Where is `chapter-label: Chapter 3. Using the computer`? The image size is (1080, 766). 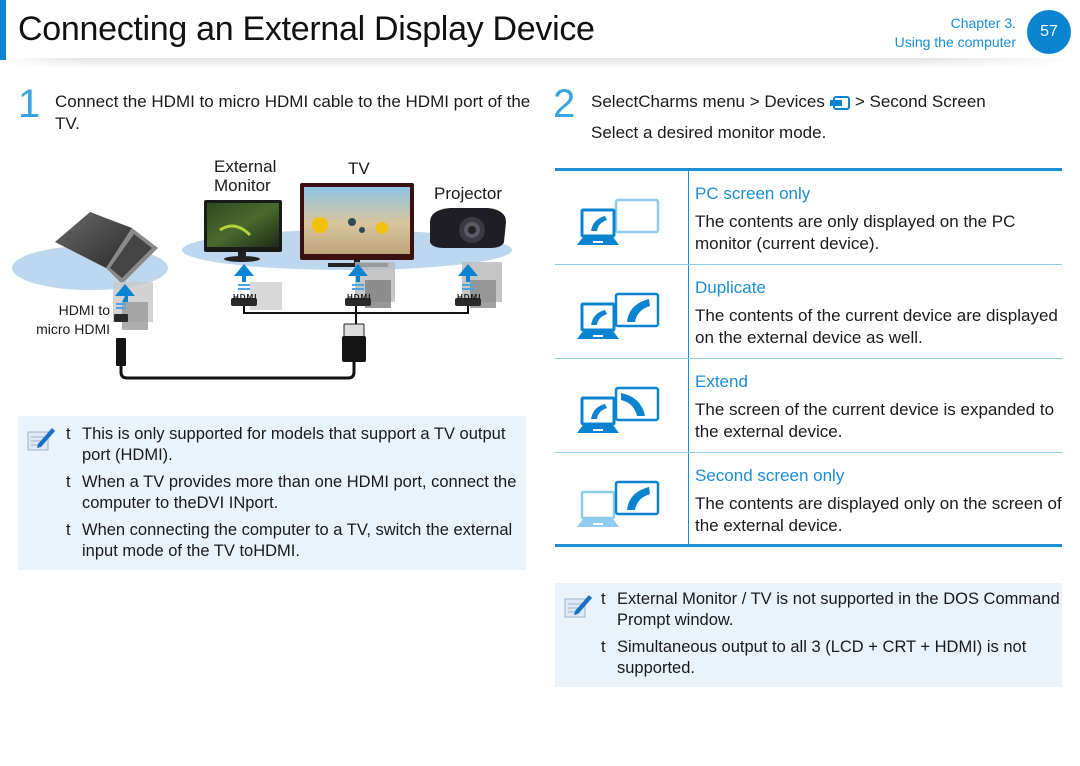
chapter-label: Chapter 3. Using the computer is located at coordinates (955, 33).